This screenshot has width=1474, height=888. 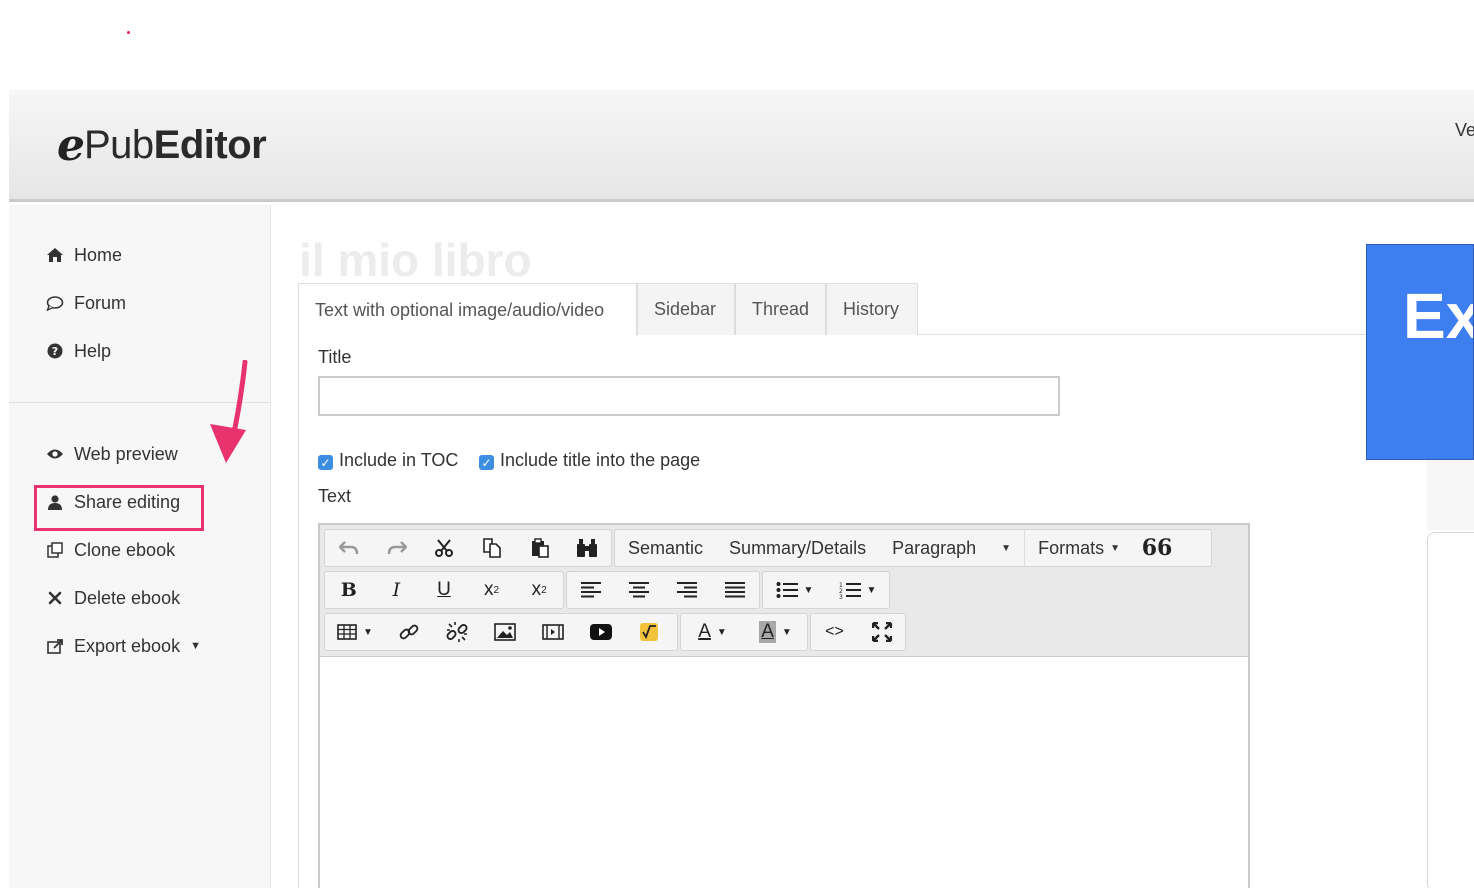 I want to click on svg-text: 3, so click(x=841, y=596).